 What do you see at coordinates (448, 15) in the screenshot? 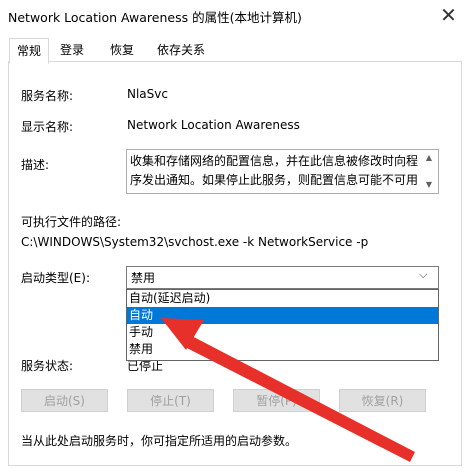
I see `close-icon: ✕` at bounding box center [448, 15].